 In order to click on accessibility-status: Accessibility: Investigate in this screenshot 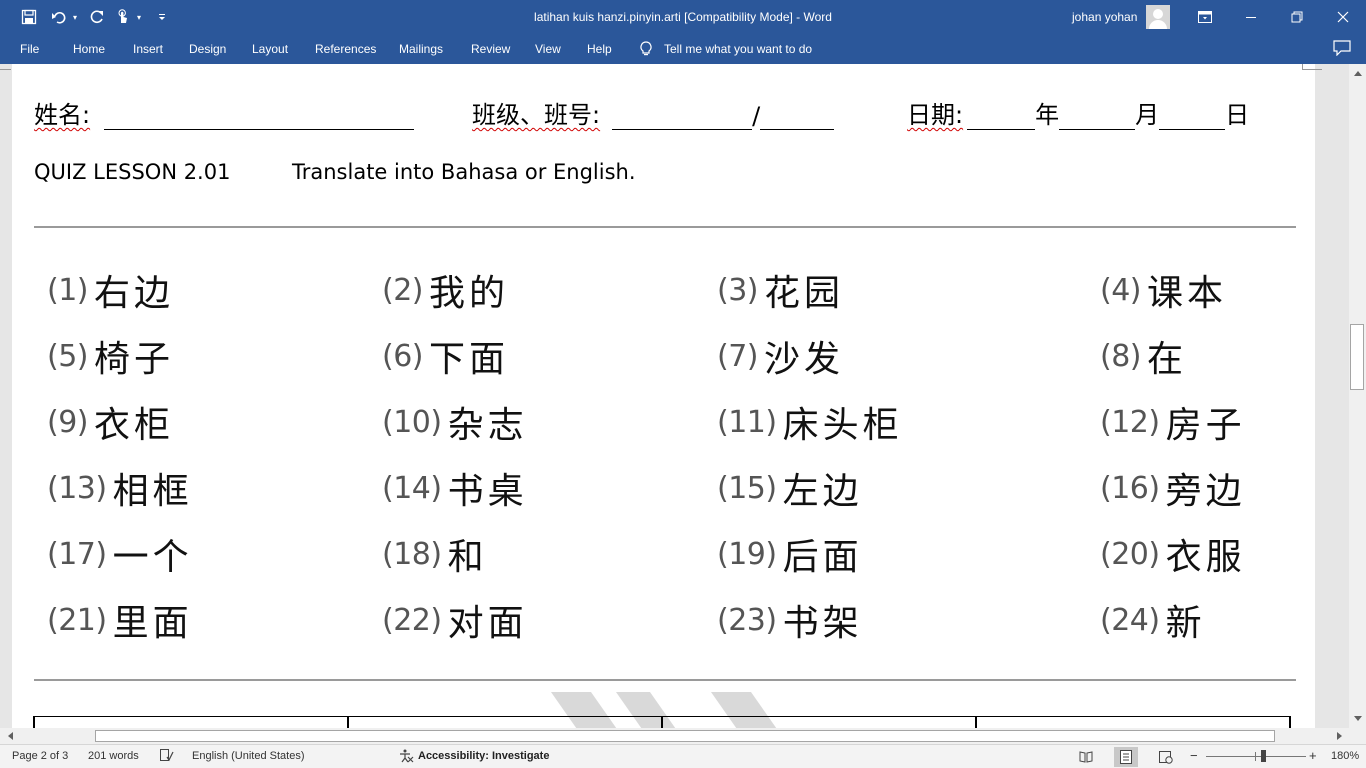, I will do `click(483, 756)`.